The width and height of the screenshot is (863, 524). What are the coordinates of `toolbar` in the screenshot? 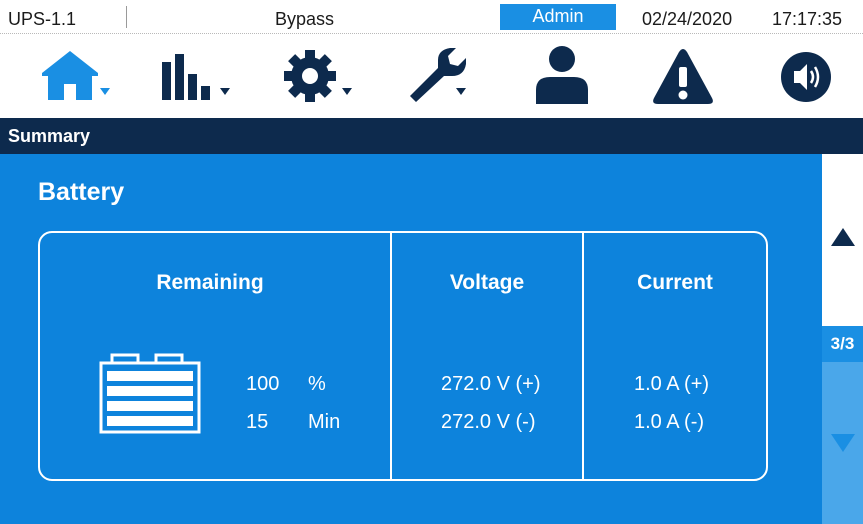 It's located at (431, 77).